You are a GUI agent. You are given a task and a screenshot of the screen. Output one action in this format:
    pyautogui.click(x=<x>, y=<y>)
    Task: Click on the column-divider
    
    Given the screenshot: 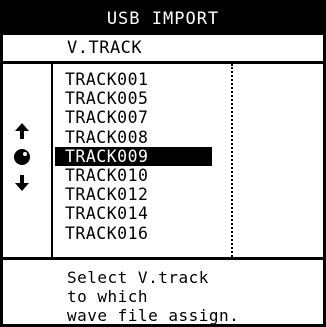 What is the action you would take?
    pyautogui.click(x=232, y=160)
    